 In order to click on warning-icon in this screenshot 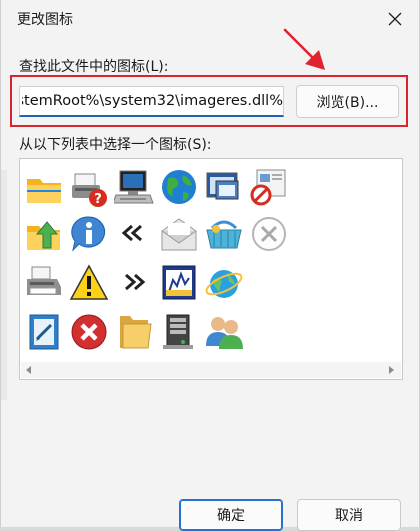, I will do `click(89, 283)`.